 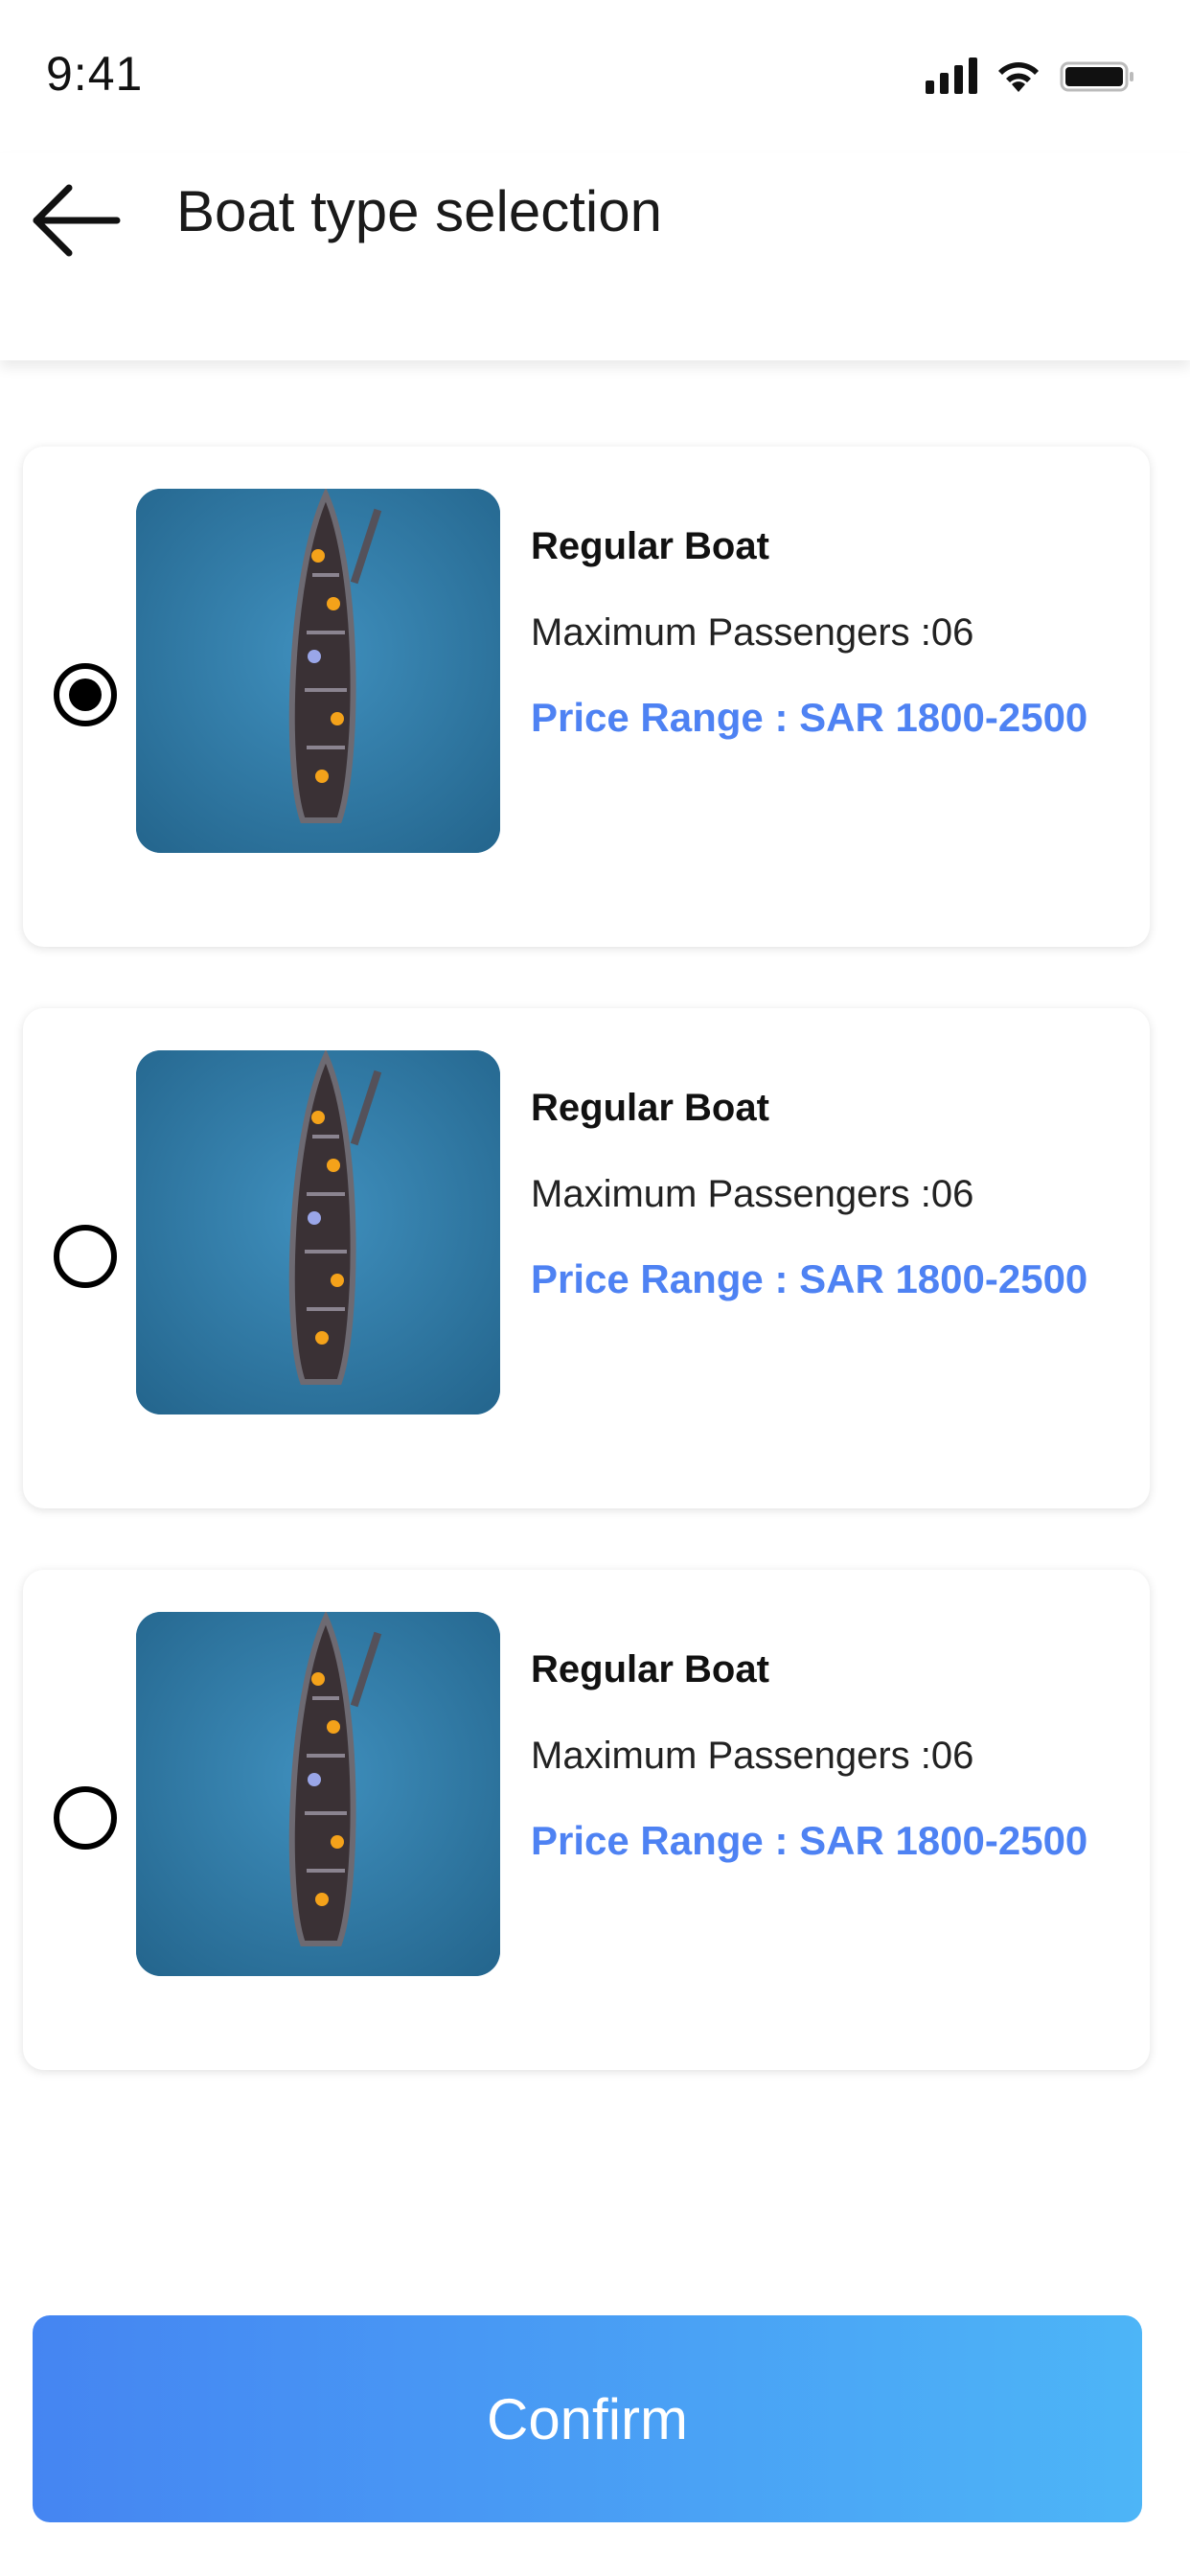 What do you see at coordinates (588, 2418) in the screenshot?
I see `confirm-button: Confirm` at bounding box center [588, 2418].